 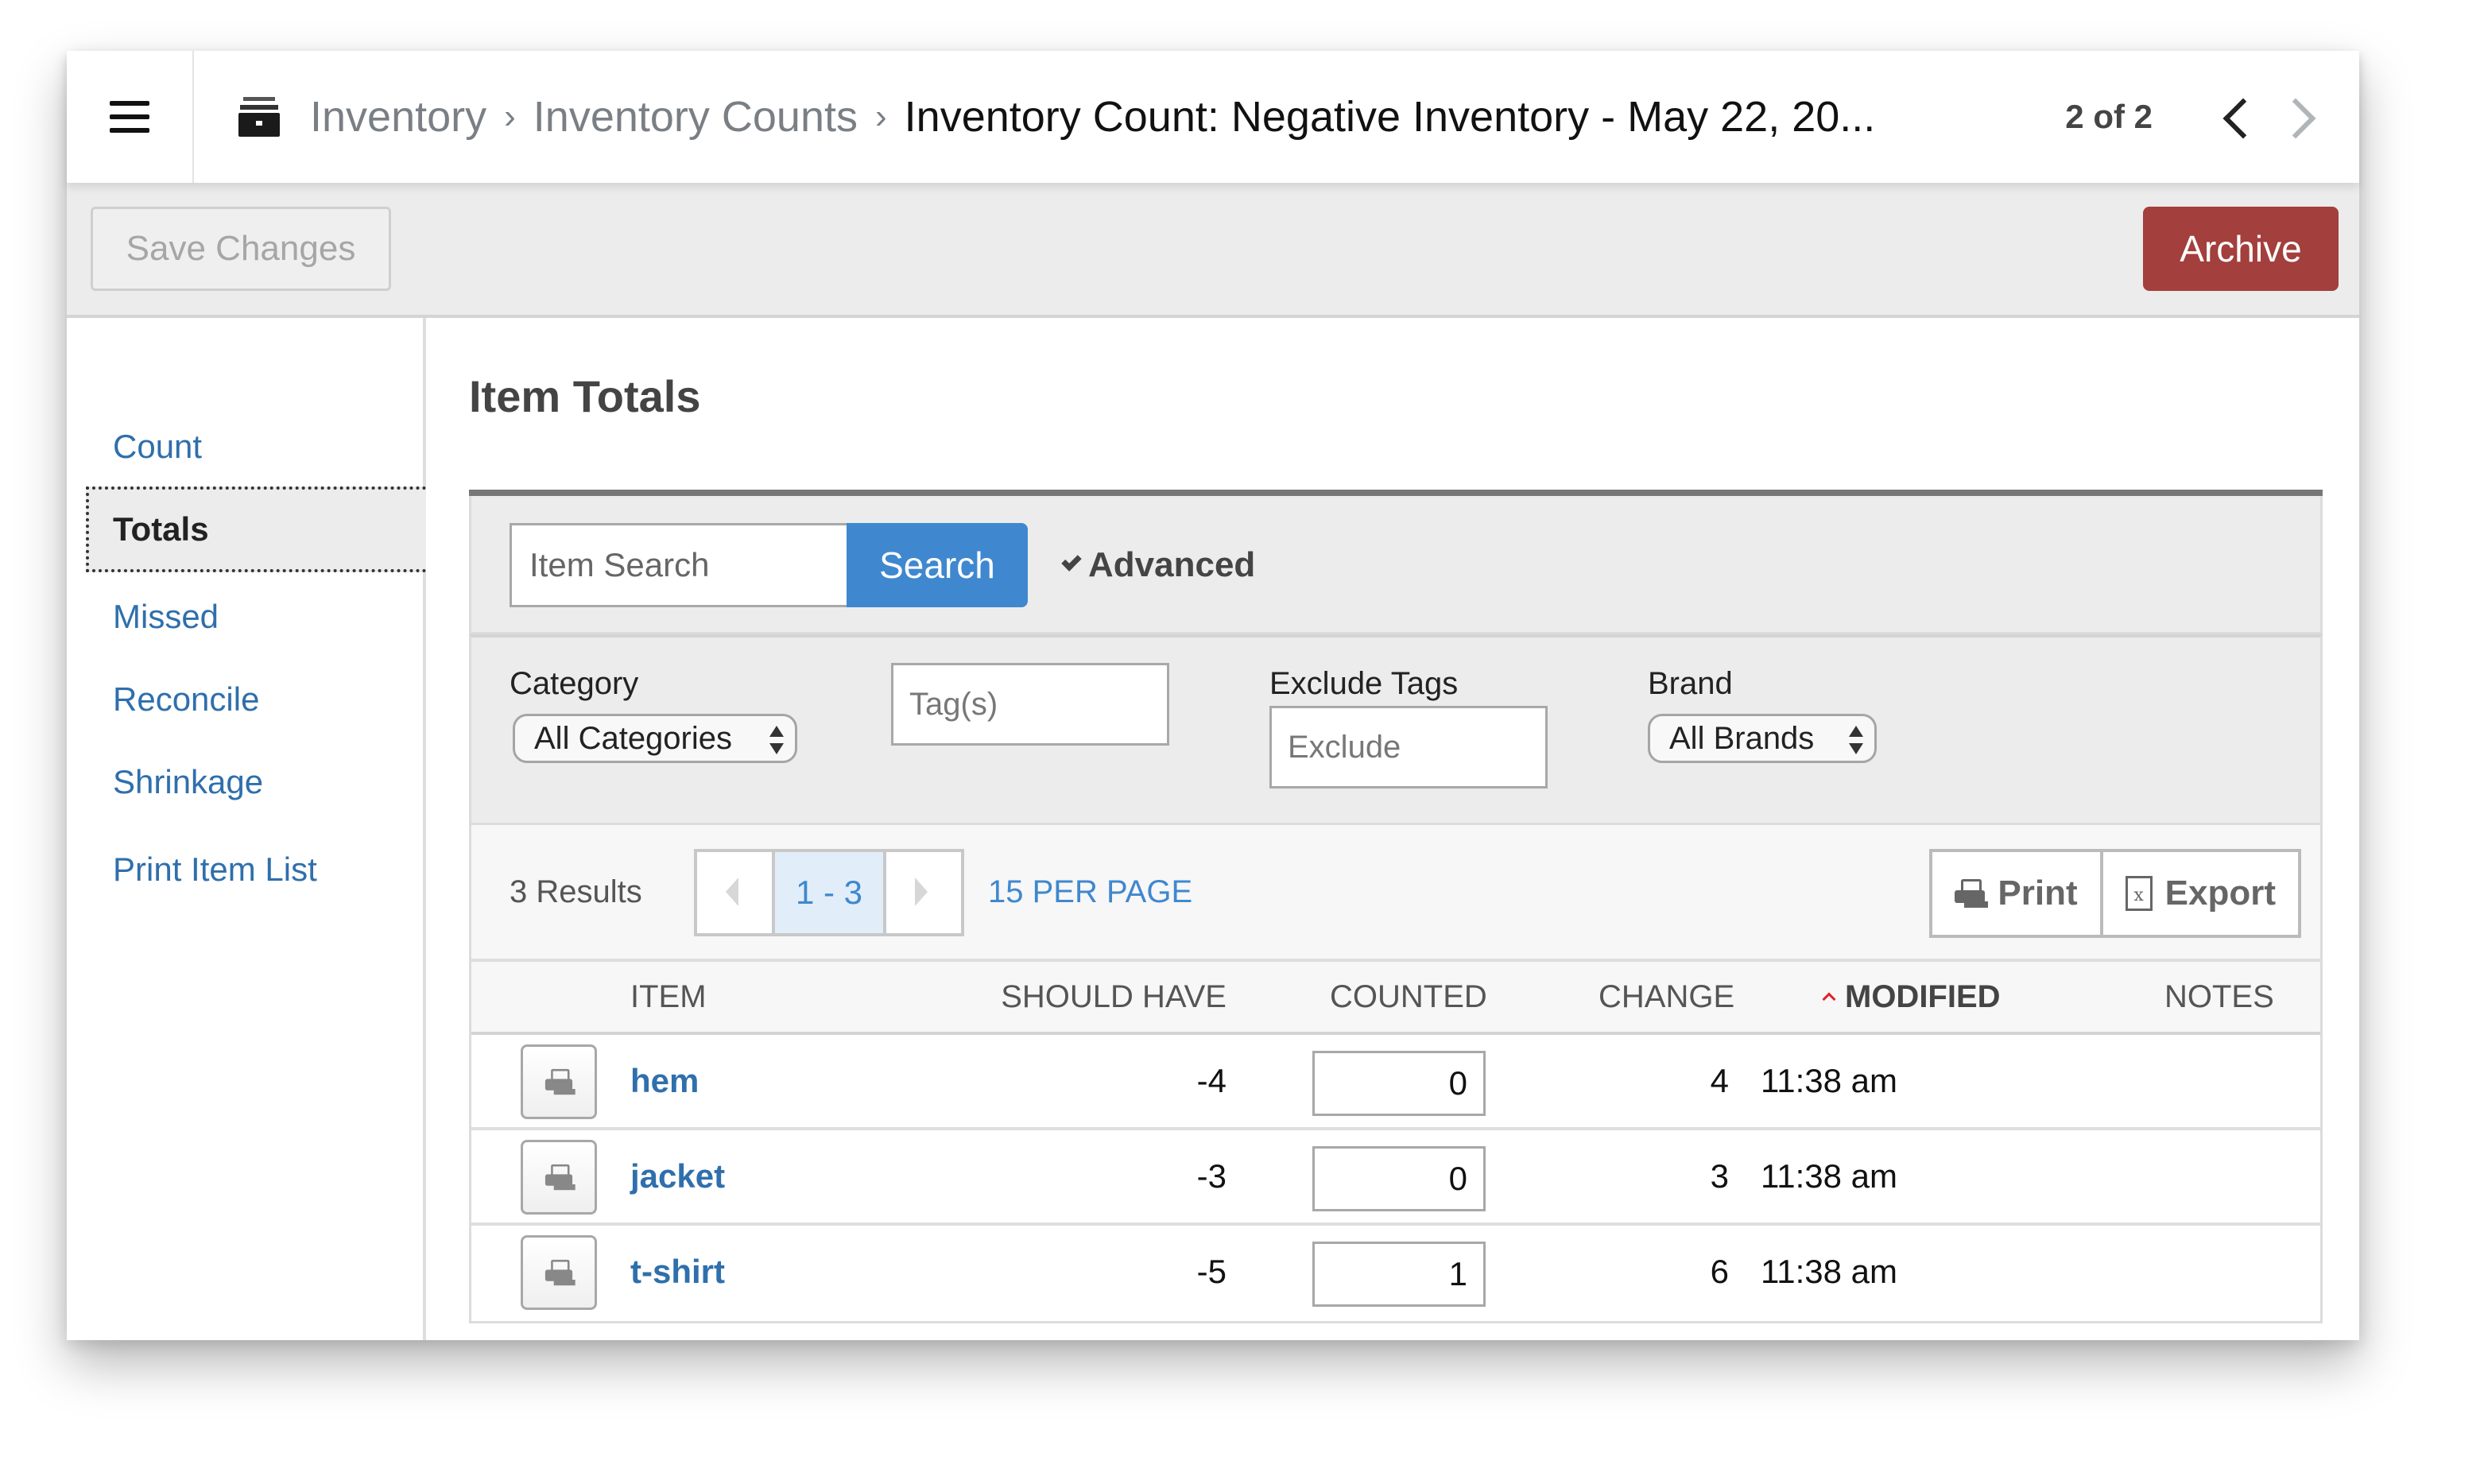 I want to click on print-export-group: Print x Export, so click(x=2115, y=894).